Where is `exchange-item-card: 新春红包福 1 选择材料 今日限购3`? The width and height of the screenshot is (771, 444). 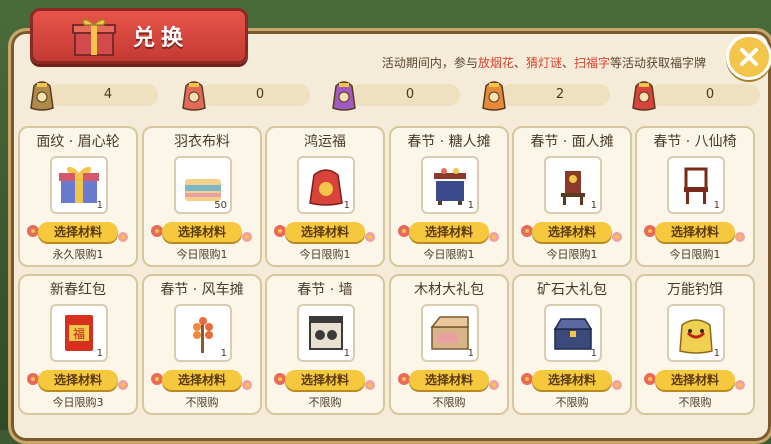
exchange-item-card: 新春红包福 1 选择材料 今日限购3 is located at coordinates (78, 344).